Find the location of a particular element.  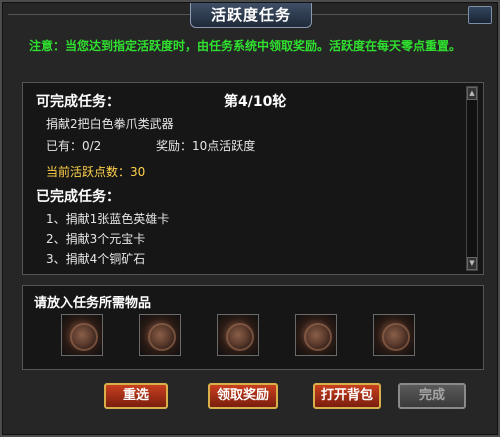

completed-tasks-label: 已完成任务： is located at coordinates (78, 197).